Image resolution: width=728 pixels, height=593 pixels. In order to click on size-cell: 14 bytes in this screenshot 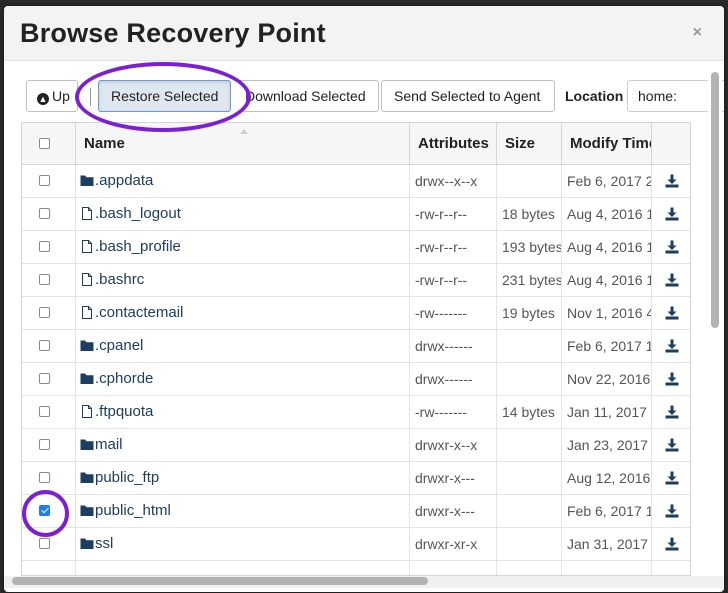, I will do `click(529, 412)`.